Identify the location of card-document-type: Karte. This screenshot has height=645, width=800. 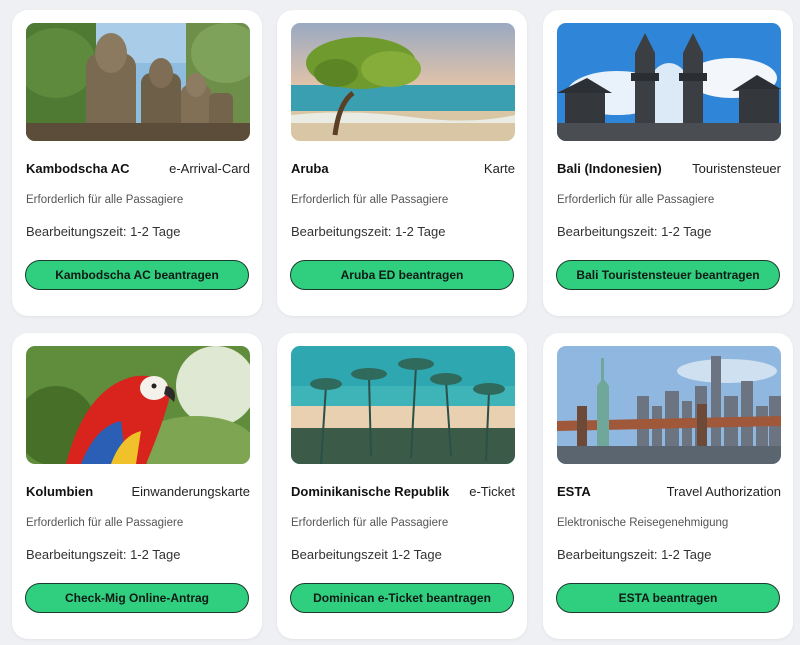
(499, 168).